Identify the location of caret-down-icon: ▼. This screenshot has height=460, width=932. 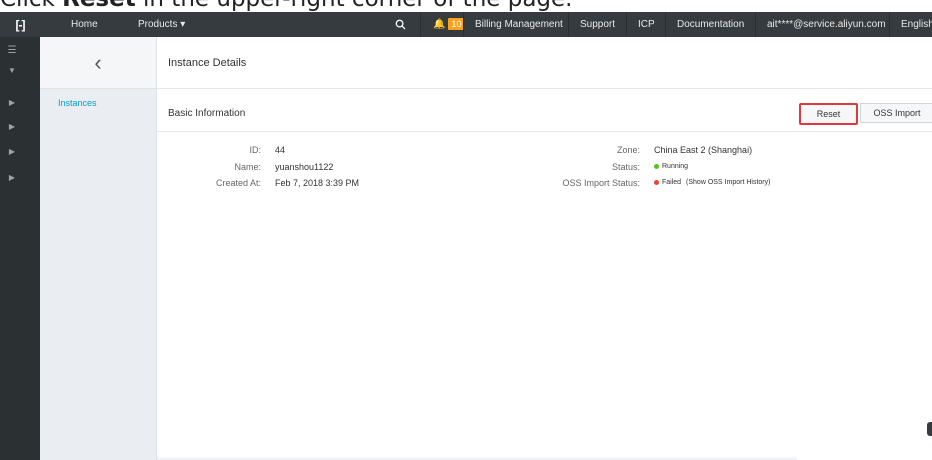
(12, 70).